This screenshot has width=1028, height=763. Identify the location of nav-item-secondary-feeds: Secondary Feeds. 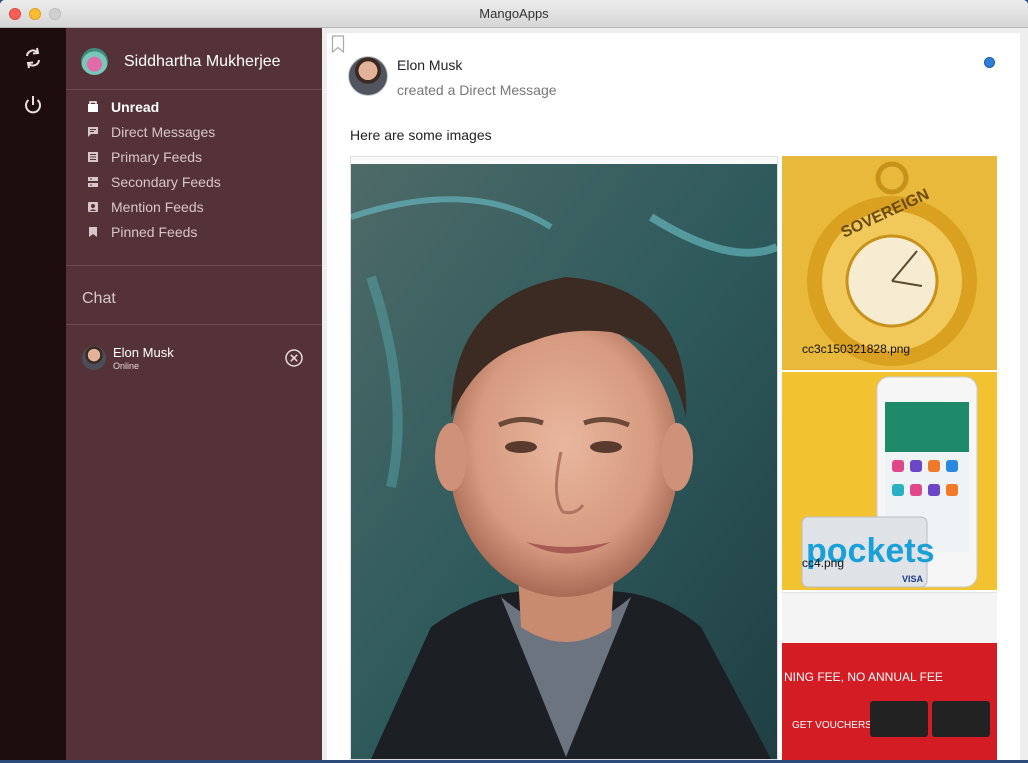
(194, 181).